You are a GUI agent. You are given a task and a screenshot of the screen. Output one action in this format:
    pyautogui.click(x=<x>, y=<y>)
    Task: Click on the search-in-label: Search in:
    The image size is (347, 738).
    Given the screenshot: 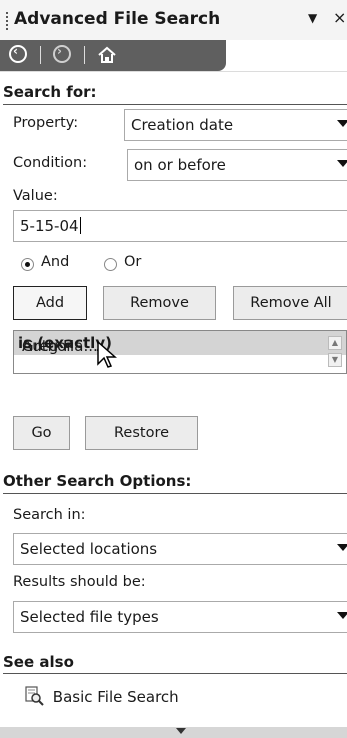 What is the action you would take?
    pyautogui.click(x=49, y=515)
    